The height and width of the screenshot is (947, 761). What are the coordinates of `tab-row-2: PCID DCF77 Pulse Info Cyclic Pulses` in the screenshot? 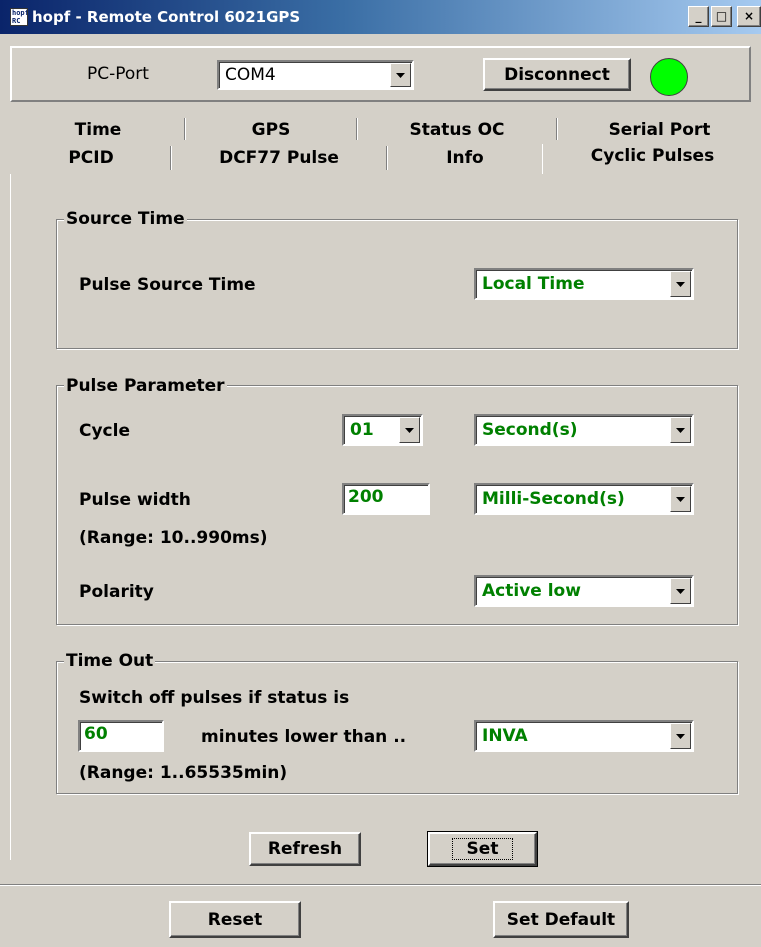 It's located at (386, 159).